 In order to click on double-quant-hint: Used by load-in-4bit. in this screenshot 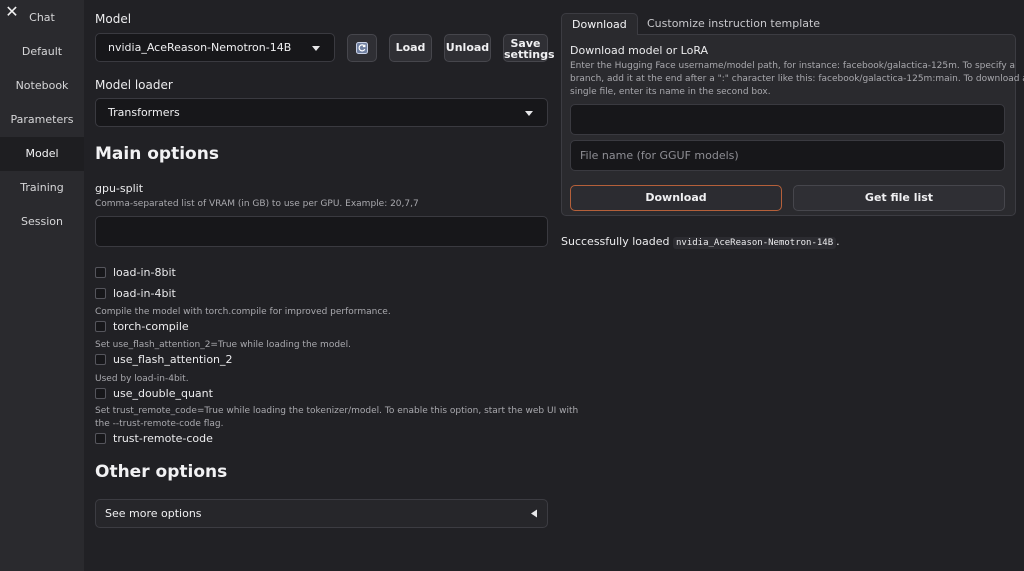, I will do `click(142, 379)`.